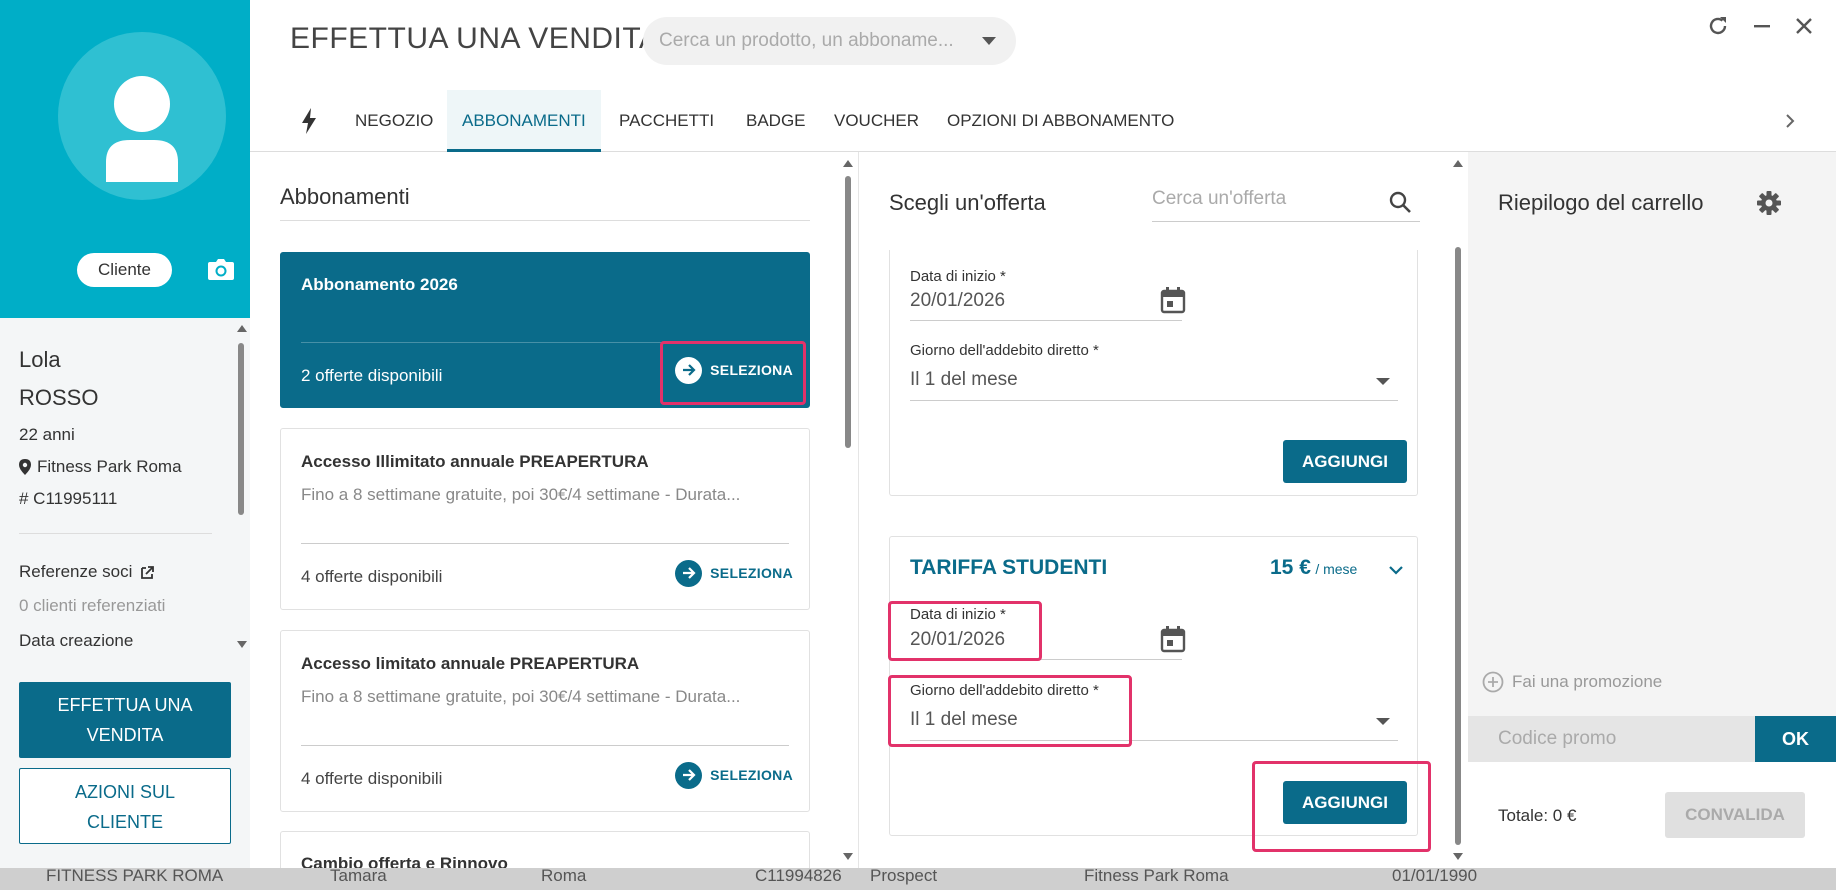 This screenshot has width=1836, height=890. What do you see at coordinates (1435, 875) in the screenshot?
I see `background-date: 01/01/1990` at bounding box center [1435, 875].